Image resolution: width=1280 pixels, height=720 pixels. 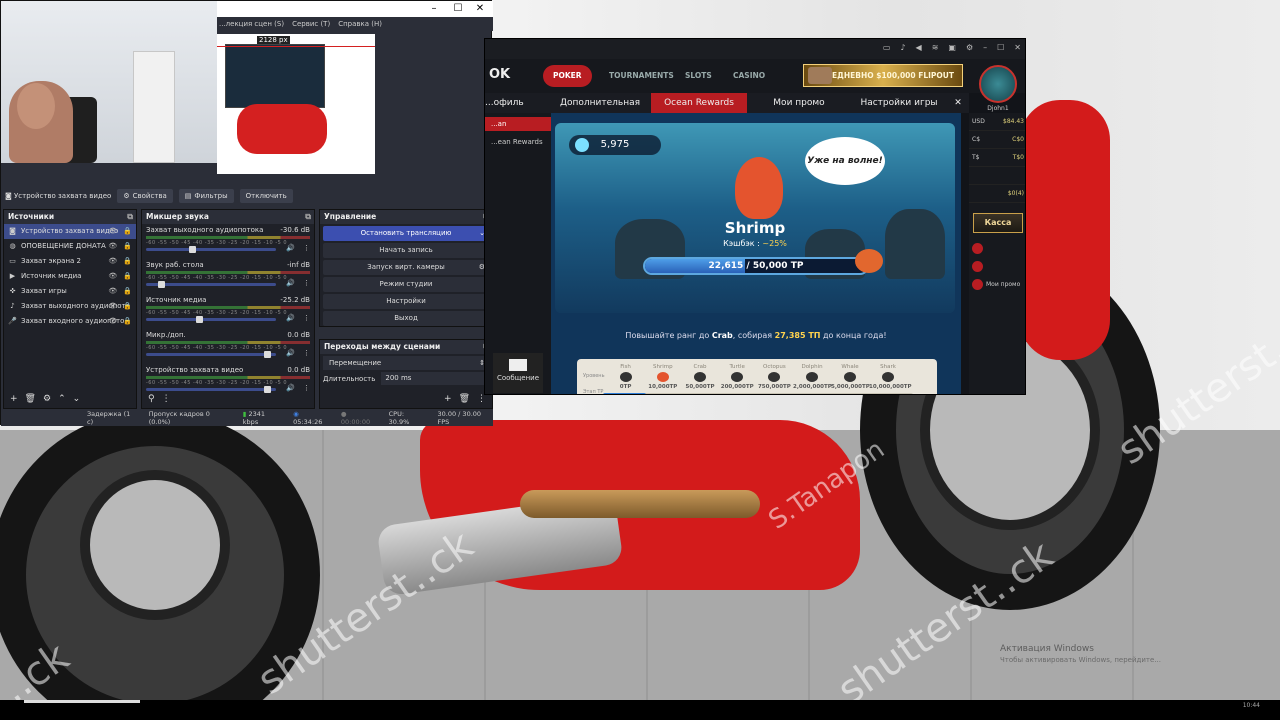 I want to click on chat-icon: ▭, so click(x=887, y=47).